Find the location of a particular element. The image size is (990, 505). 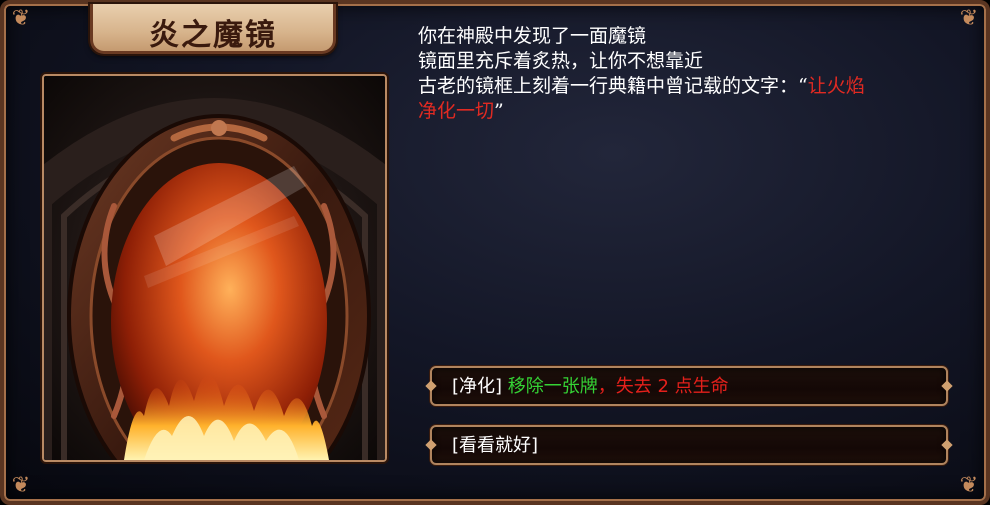

story-line-1: 你在神殿中发现了一面魔镜 is located at coordinates (532, 36).